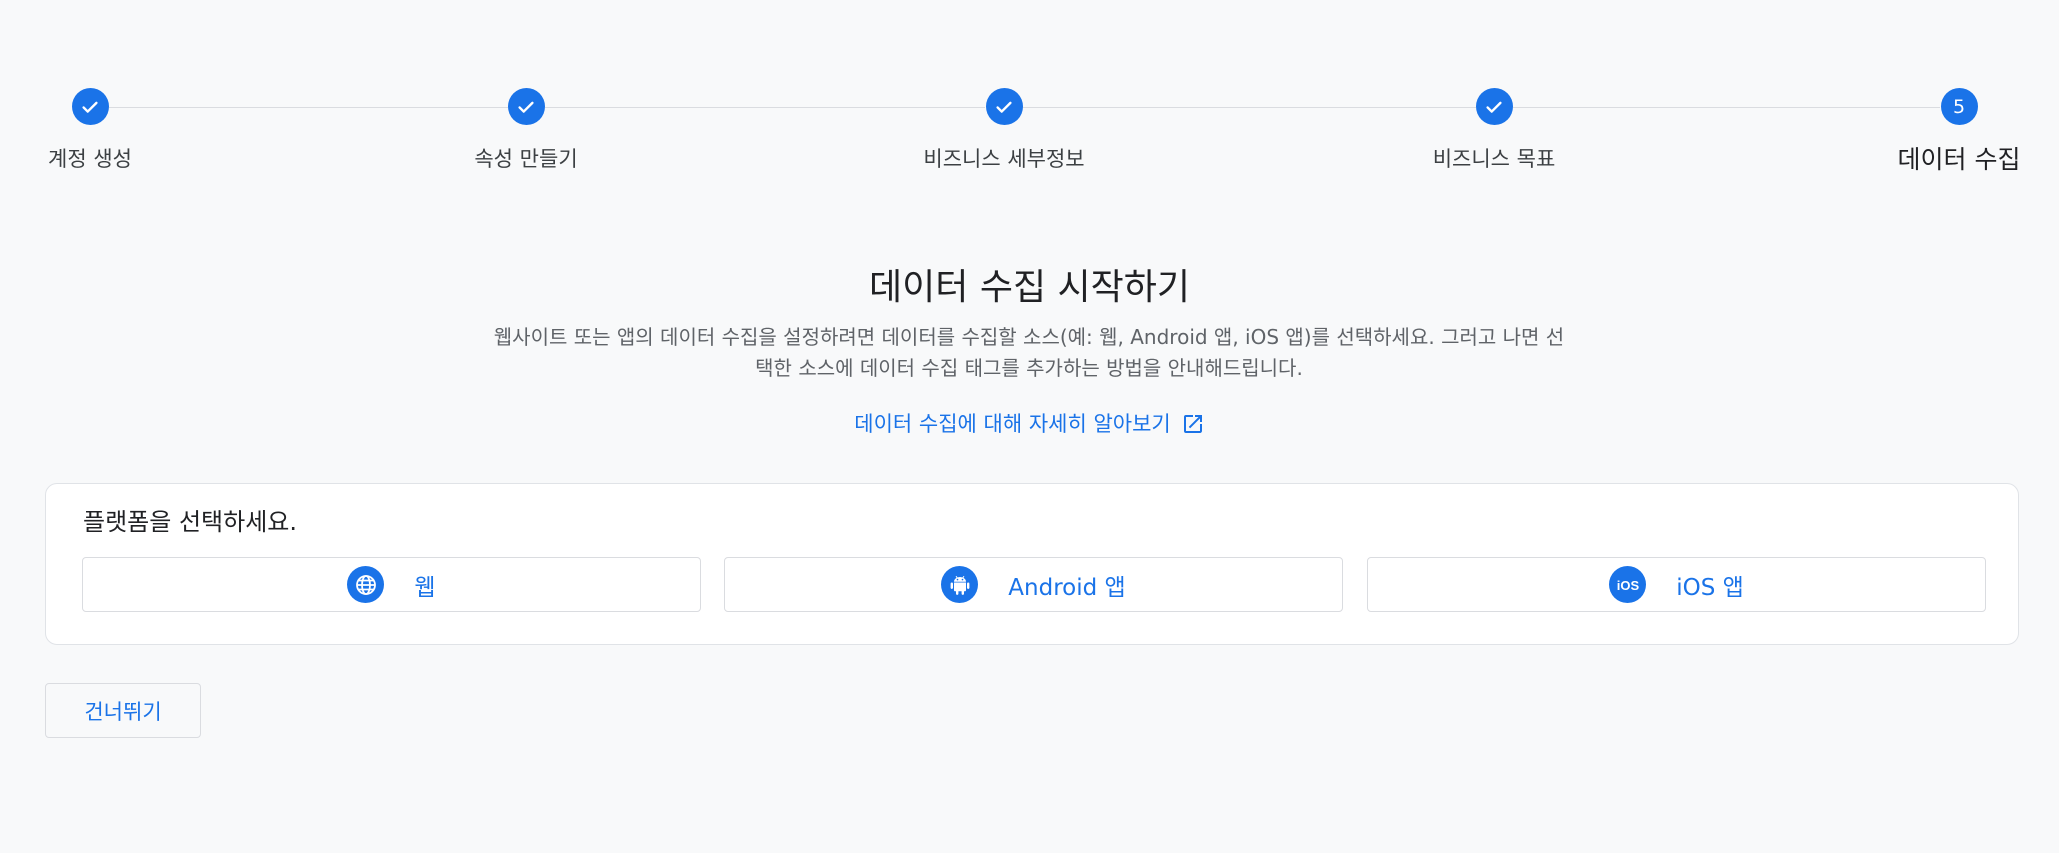  What do you see at coordinates (366, 584) in the screenshot?
I see `globe-icon` at bounding box center [366, 584].